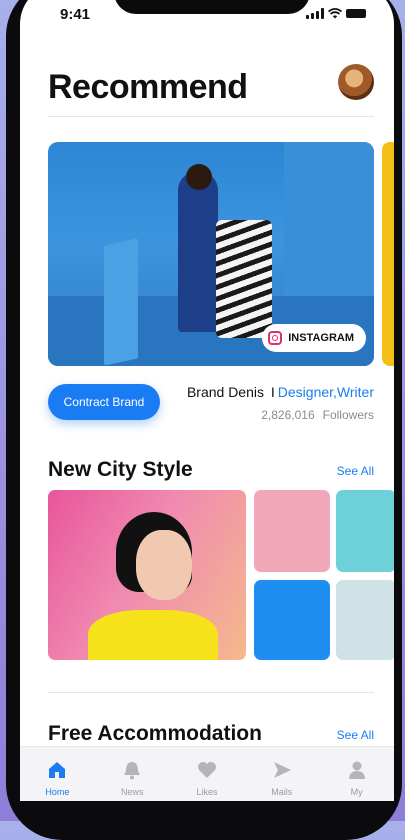 The image size is (405, 840). I want to click on tile-shirt, so click(153, 635).